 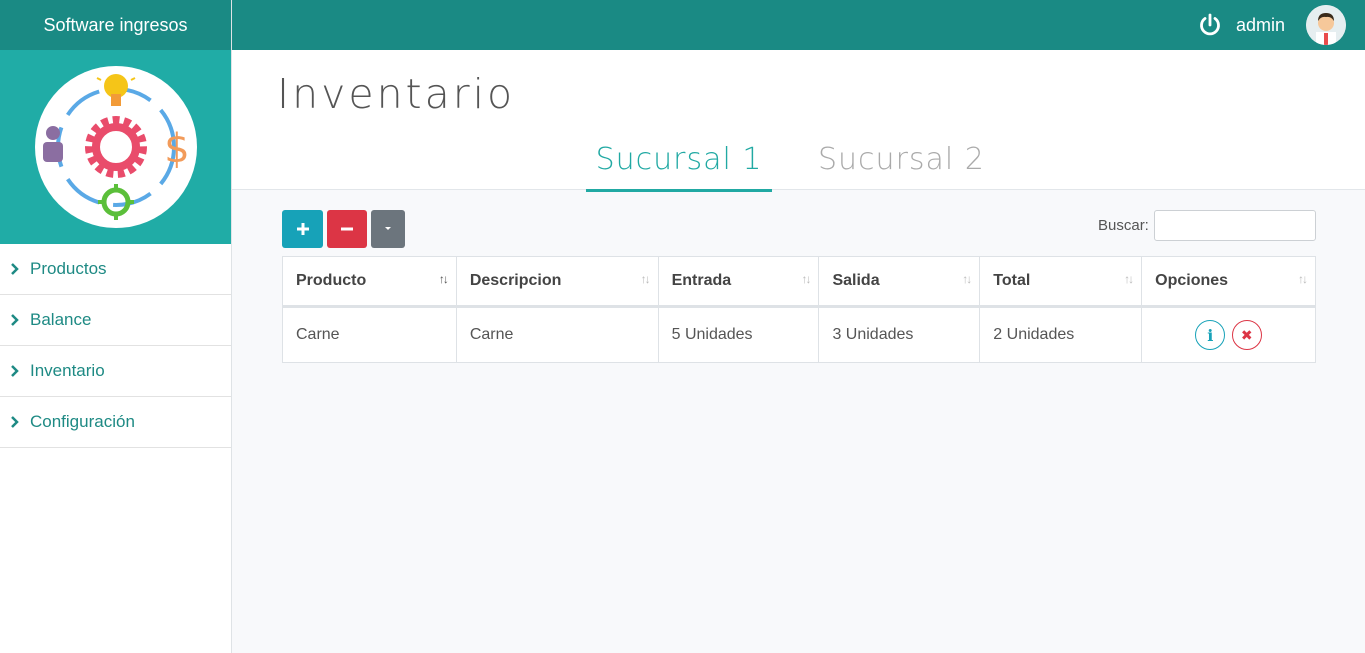 I want to click on avatar, so click(x=1326, y=25).